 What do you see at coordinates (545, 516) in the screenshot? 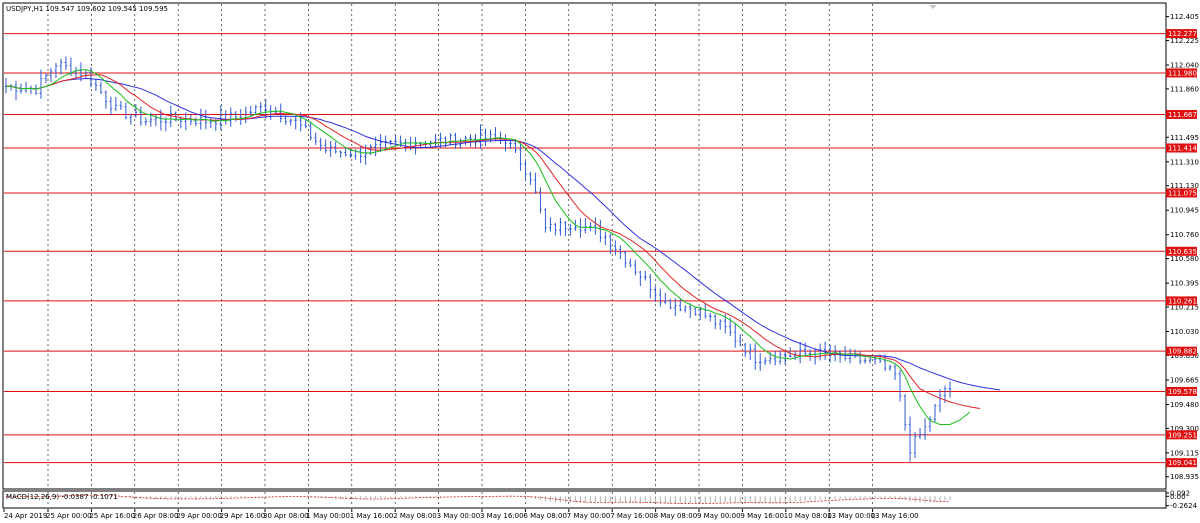
I see `time-tick-label: 6 May 08:00` at bounding box center [545, 516].